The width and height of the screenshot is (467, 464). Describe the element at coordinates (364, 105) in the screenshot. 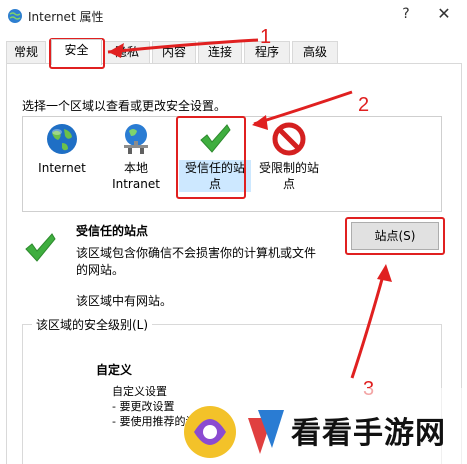

I see `annotation-number-2: 2` at that location.